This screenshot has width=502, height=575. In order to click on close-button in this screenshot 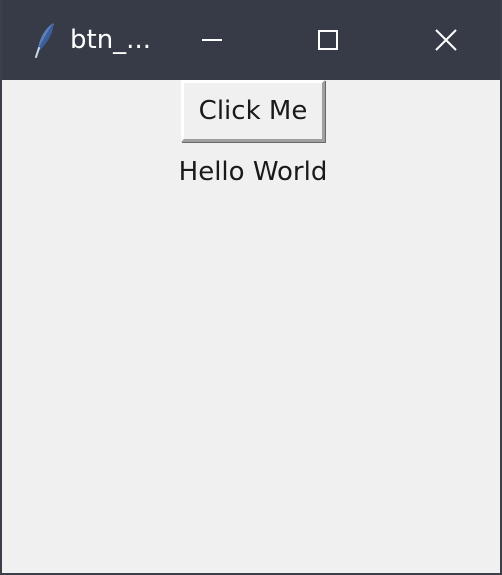, I will do `click(446, 40)`.